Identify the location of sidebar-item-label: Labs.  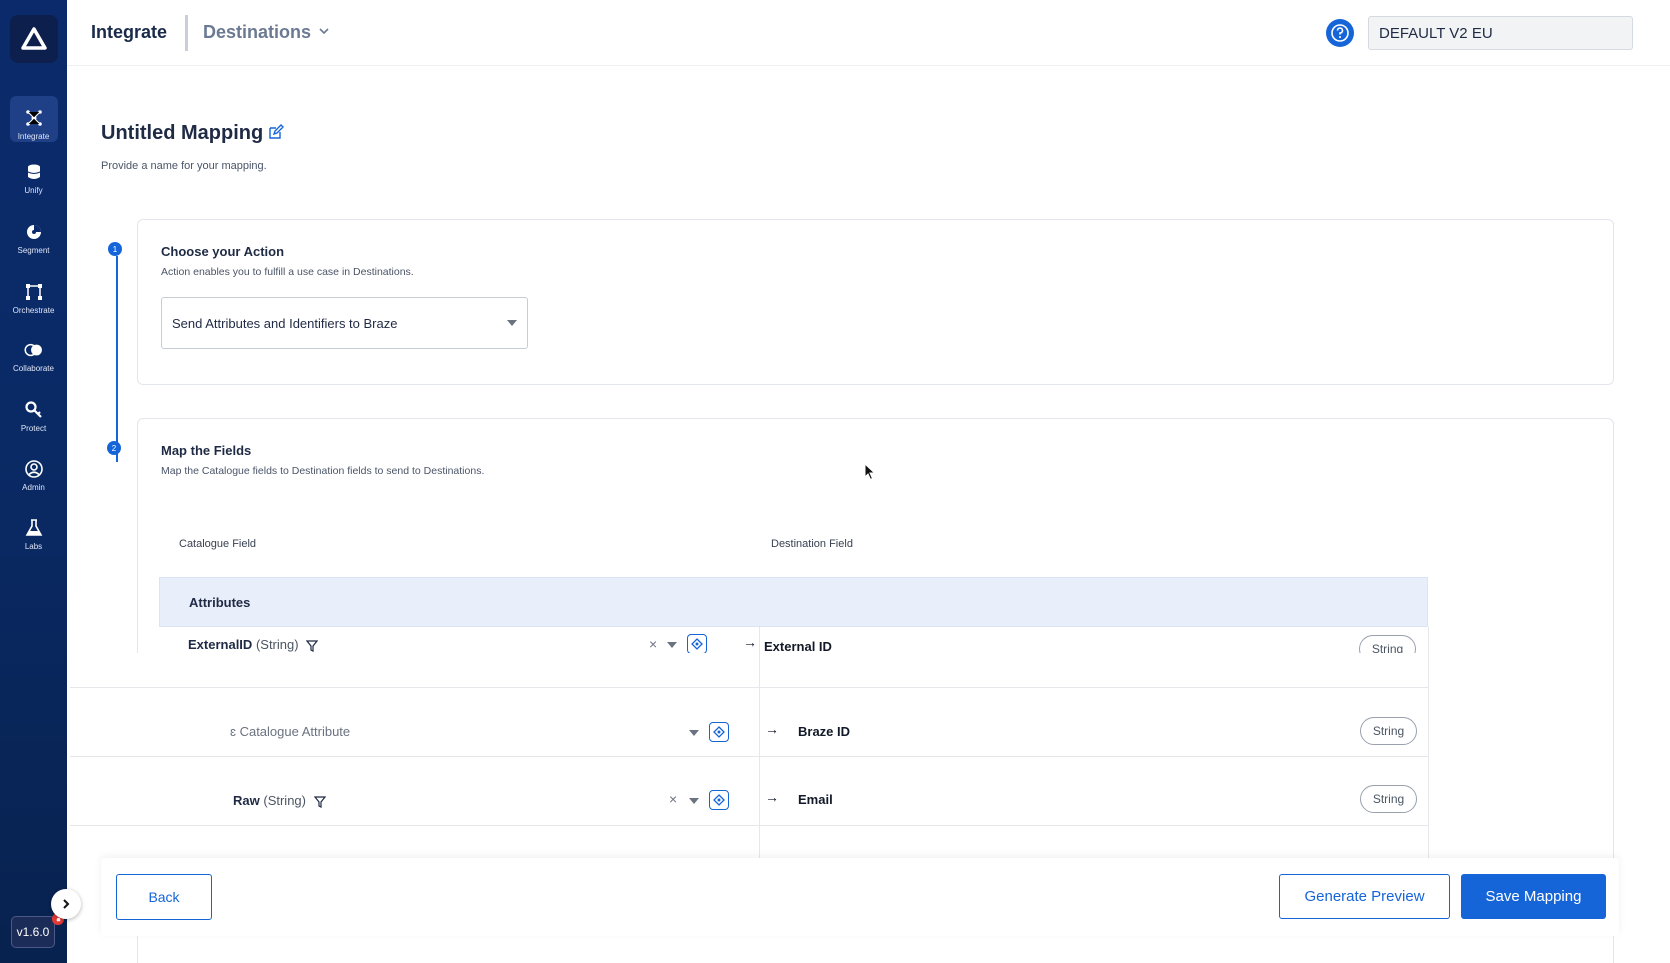
(33, 546).